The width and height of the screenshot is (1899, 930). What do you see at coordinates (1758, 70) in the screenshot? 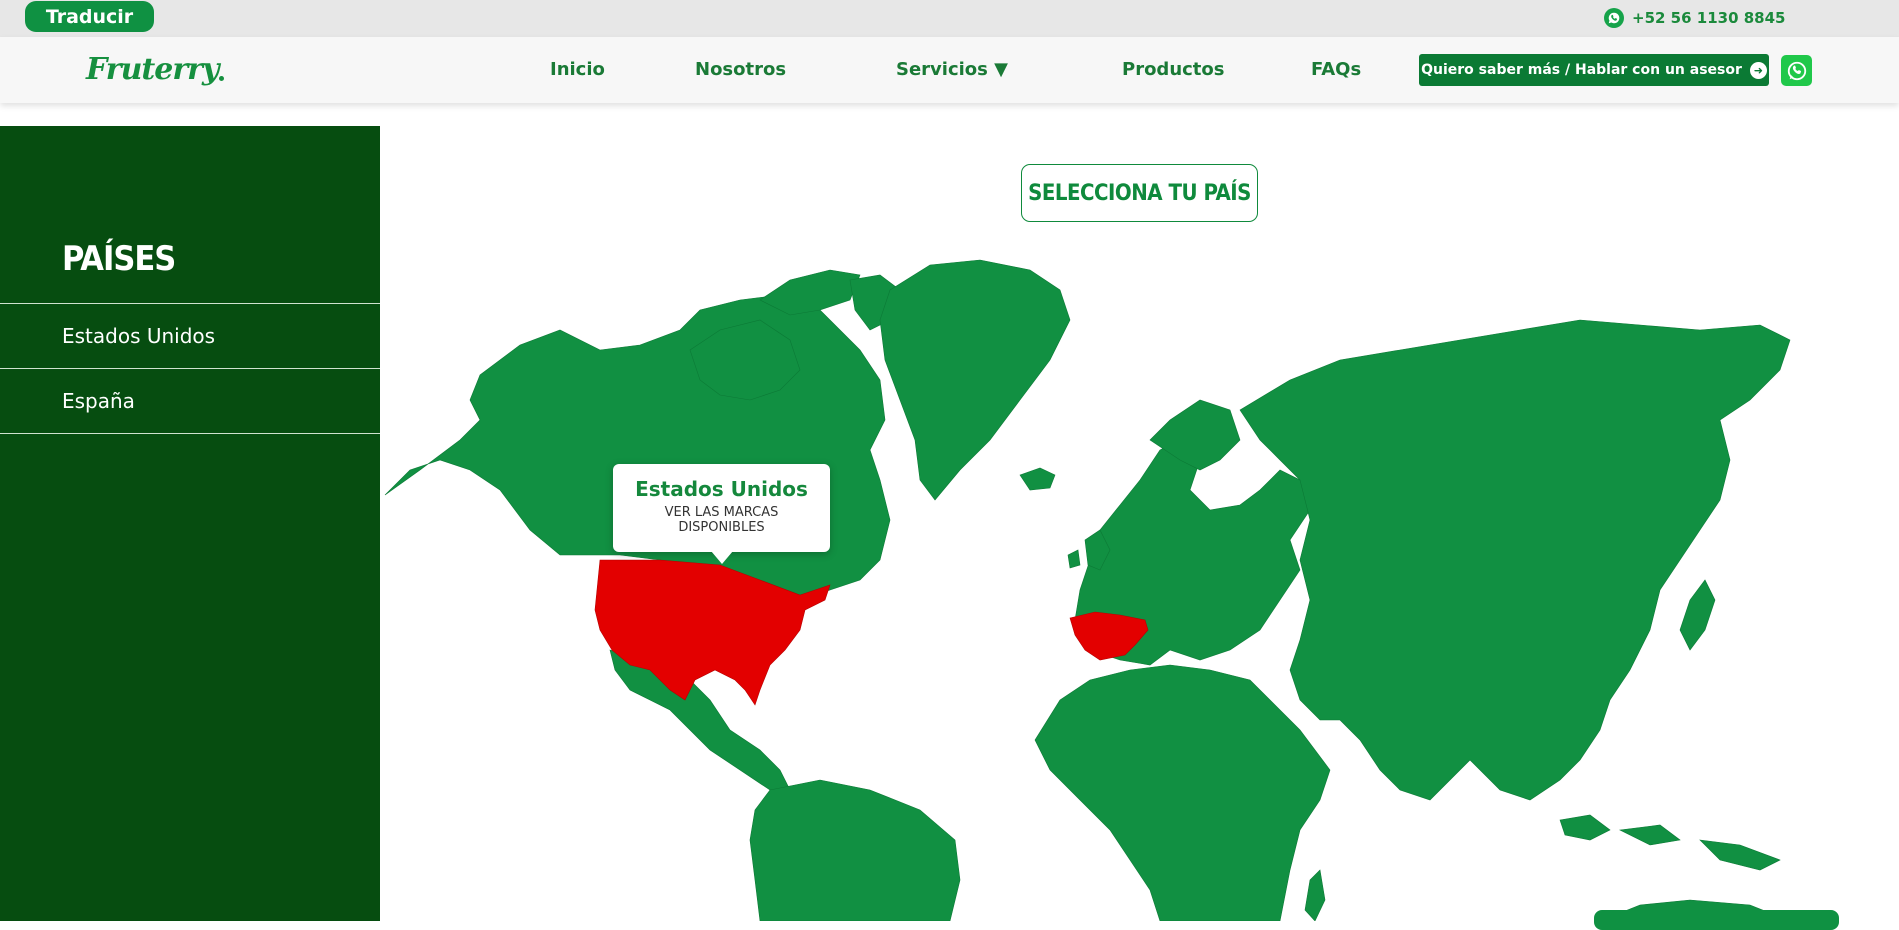
I see `arrow-right-icon: ➜` at bounding box center [1758, 70].